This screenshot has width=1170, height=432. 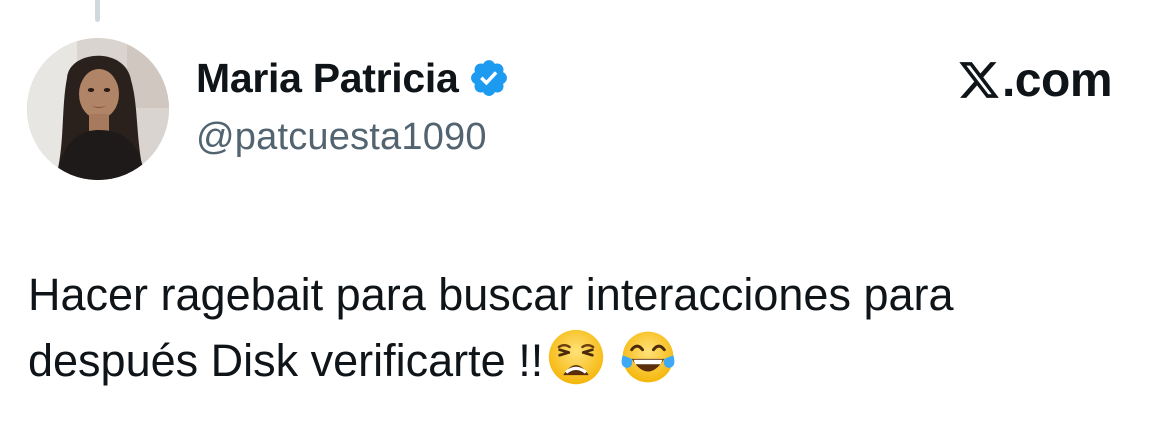 I want to click on tears-of-joy-emoji-icon, so click(x=648, y=357).